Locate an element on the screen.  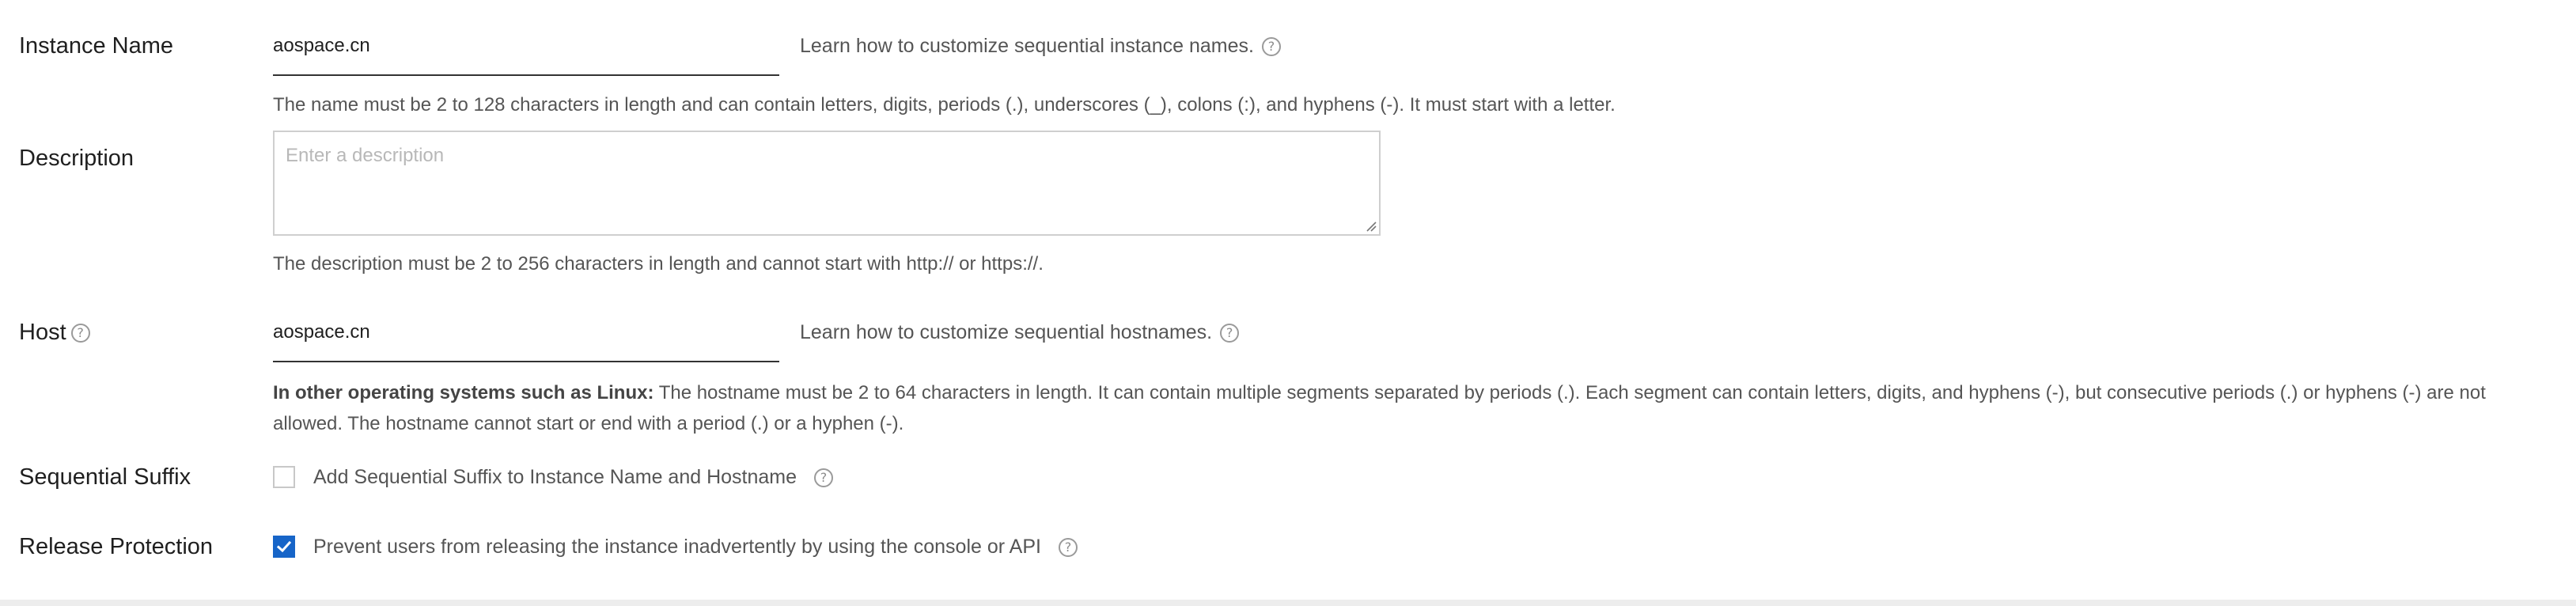
instance-name-value: aospace.cn is located at coordinates (321, 45).